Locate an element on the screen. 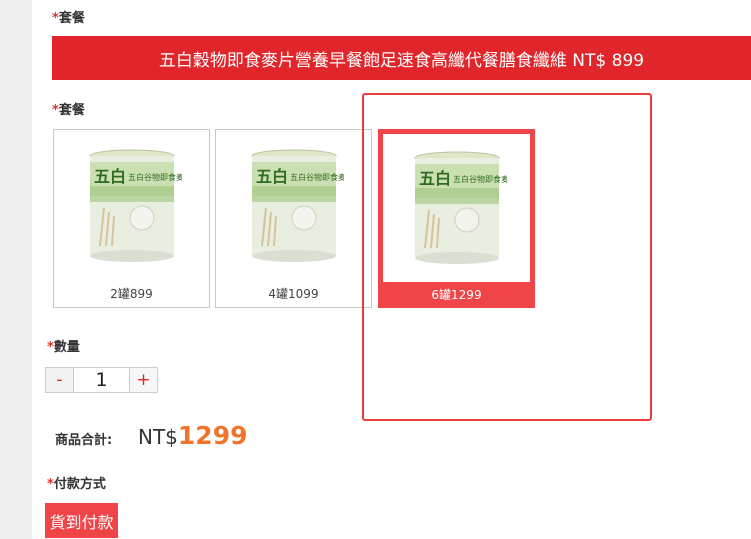 This screenshot has width=751, height=539. option-caption: 2罐899 is located at coordinates (131, 294).